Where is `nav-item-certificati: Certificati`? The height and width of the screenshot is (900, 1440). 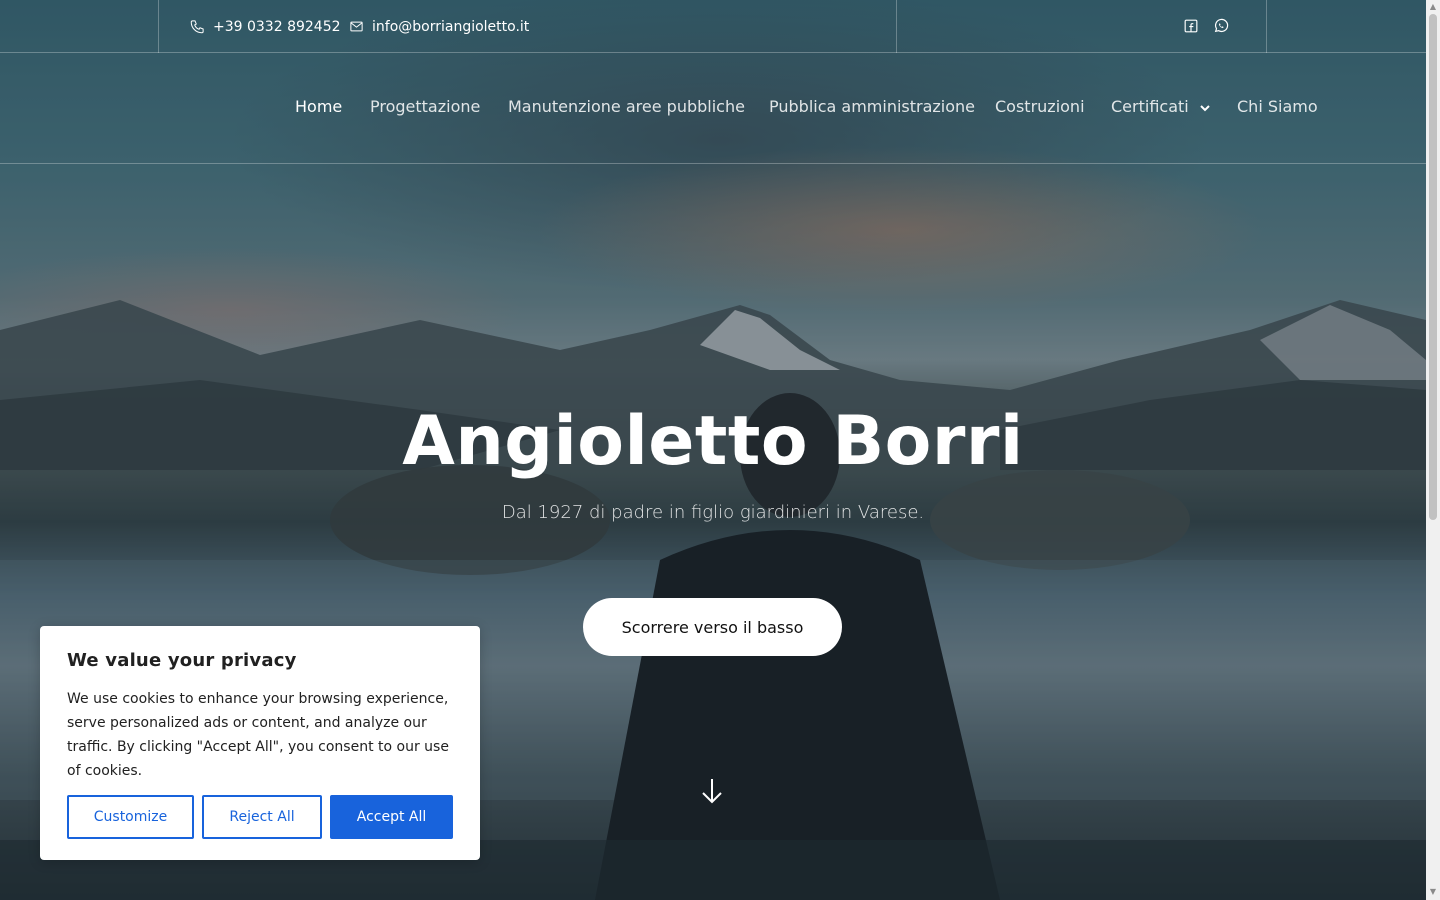
nav-item-certificati: Certificati is located at coordinates (1160, 106).